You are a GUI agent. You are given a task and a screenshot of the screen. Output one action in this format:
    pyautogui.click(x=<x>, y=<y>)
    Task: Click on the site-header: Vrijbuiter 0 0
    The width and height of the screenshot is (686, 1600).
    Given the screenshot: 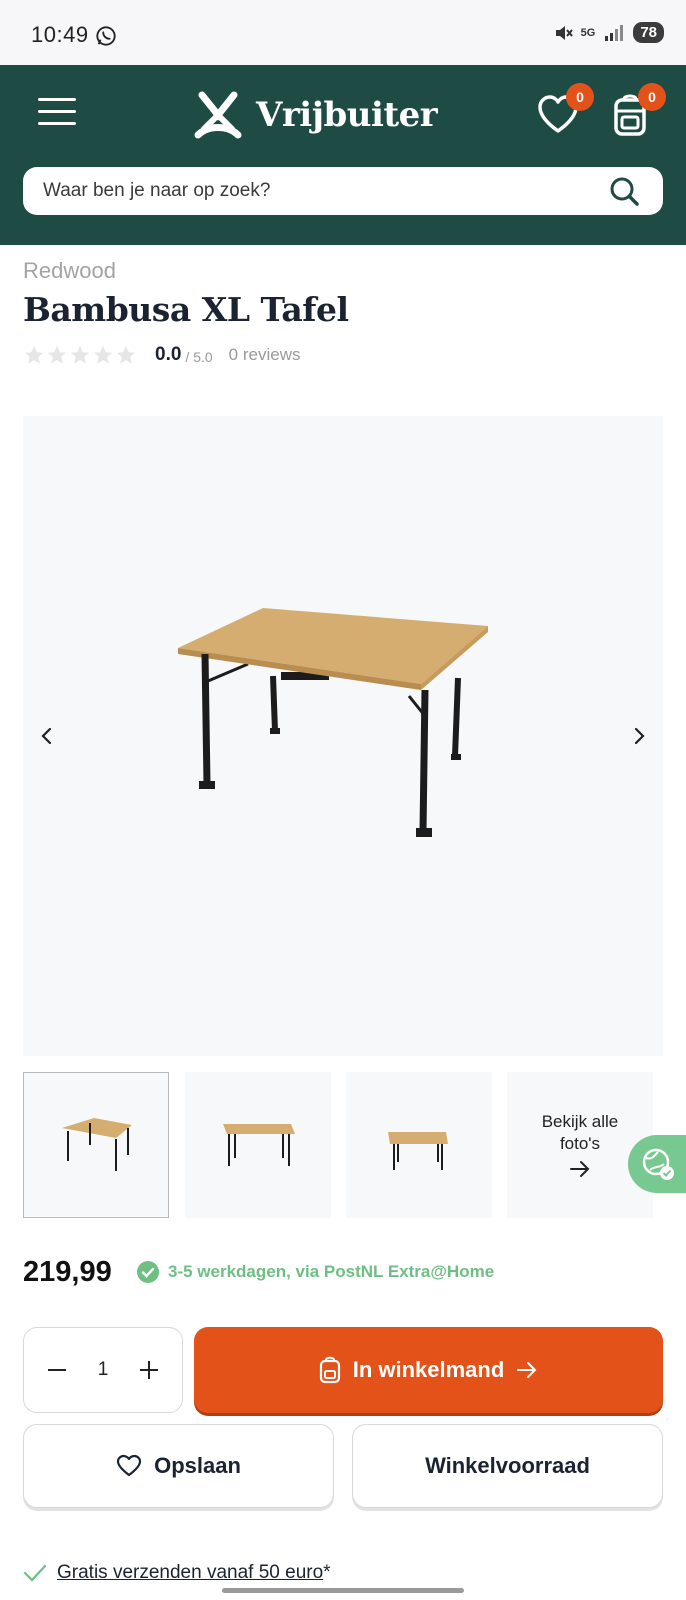 What is the action you would take?
    pyautogui.click(x=343, y=155)
    